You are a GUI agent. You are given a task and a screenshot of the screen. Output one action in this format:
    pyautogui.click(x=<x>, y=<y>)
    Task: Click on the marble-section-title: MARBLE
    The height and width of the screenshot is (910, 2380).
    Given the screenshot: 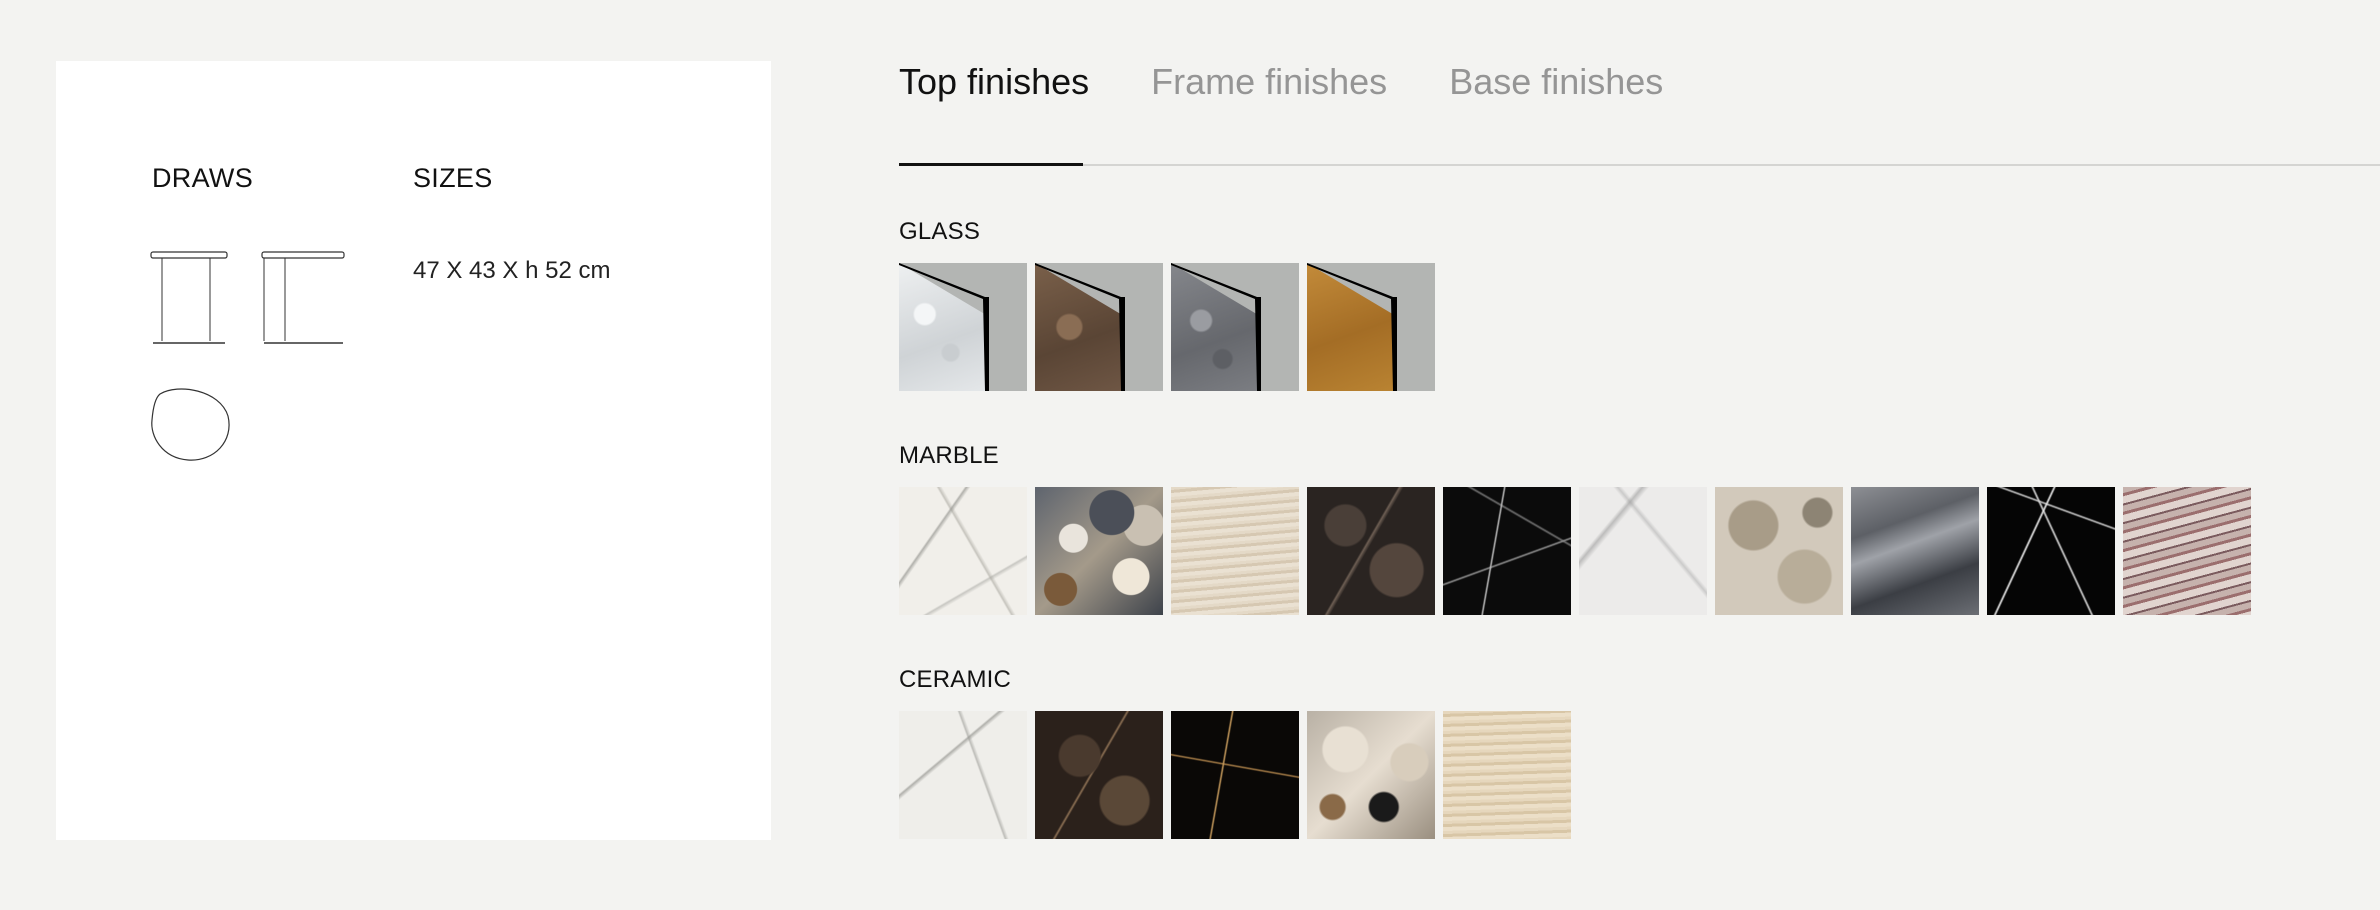 What is the action you would take?
    pyautogui.click(x=949, y=455)
    